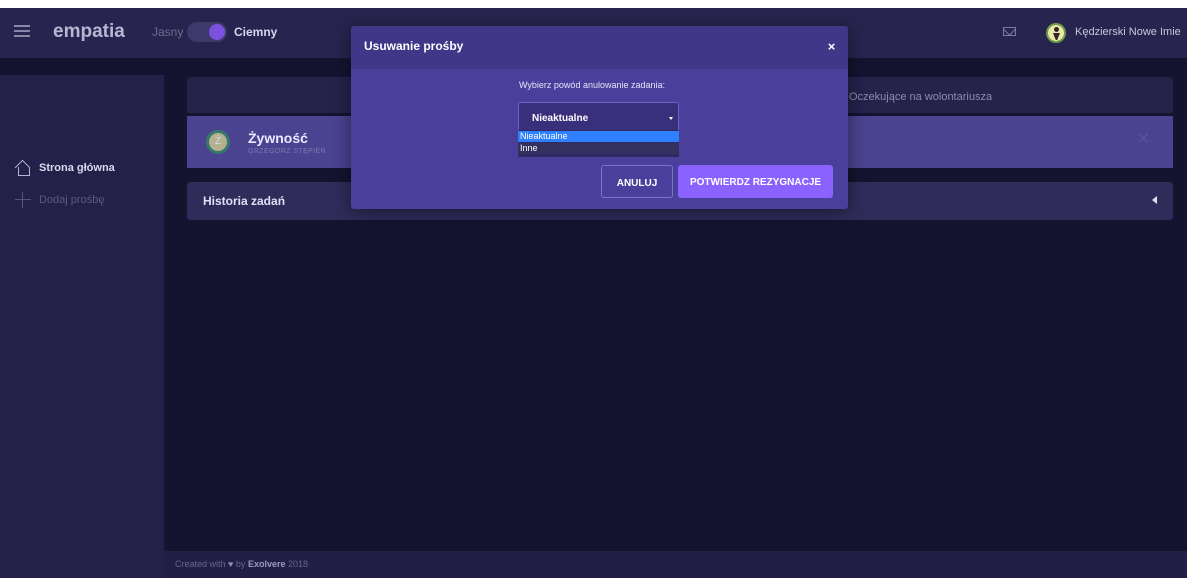 This screenshot has height=578, width=1187. I want to click on history-title: Historia zadań, so click(244, 201).